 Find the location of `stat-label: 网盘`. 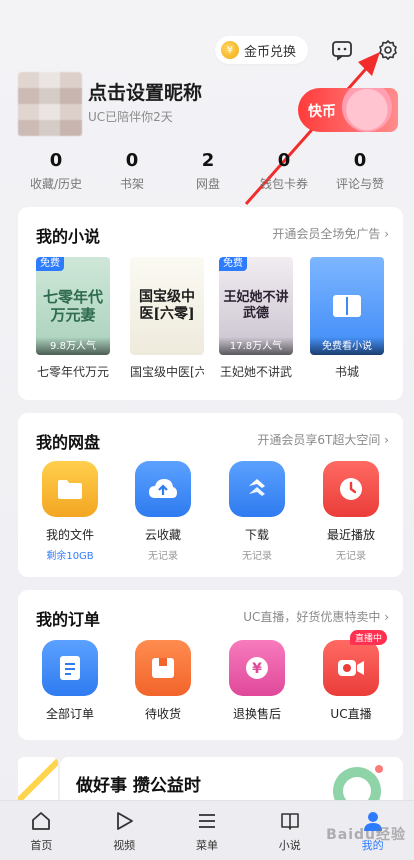

stat-label: 网盘 is located at coordinates (207, 184).